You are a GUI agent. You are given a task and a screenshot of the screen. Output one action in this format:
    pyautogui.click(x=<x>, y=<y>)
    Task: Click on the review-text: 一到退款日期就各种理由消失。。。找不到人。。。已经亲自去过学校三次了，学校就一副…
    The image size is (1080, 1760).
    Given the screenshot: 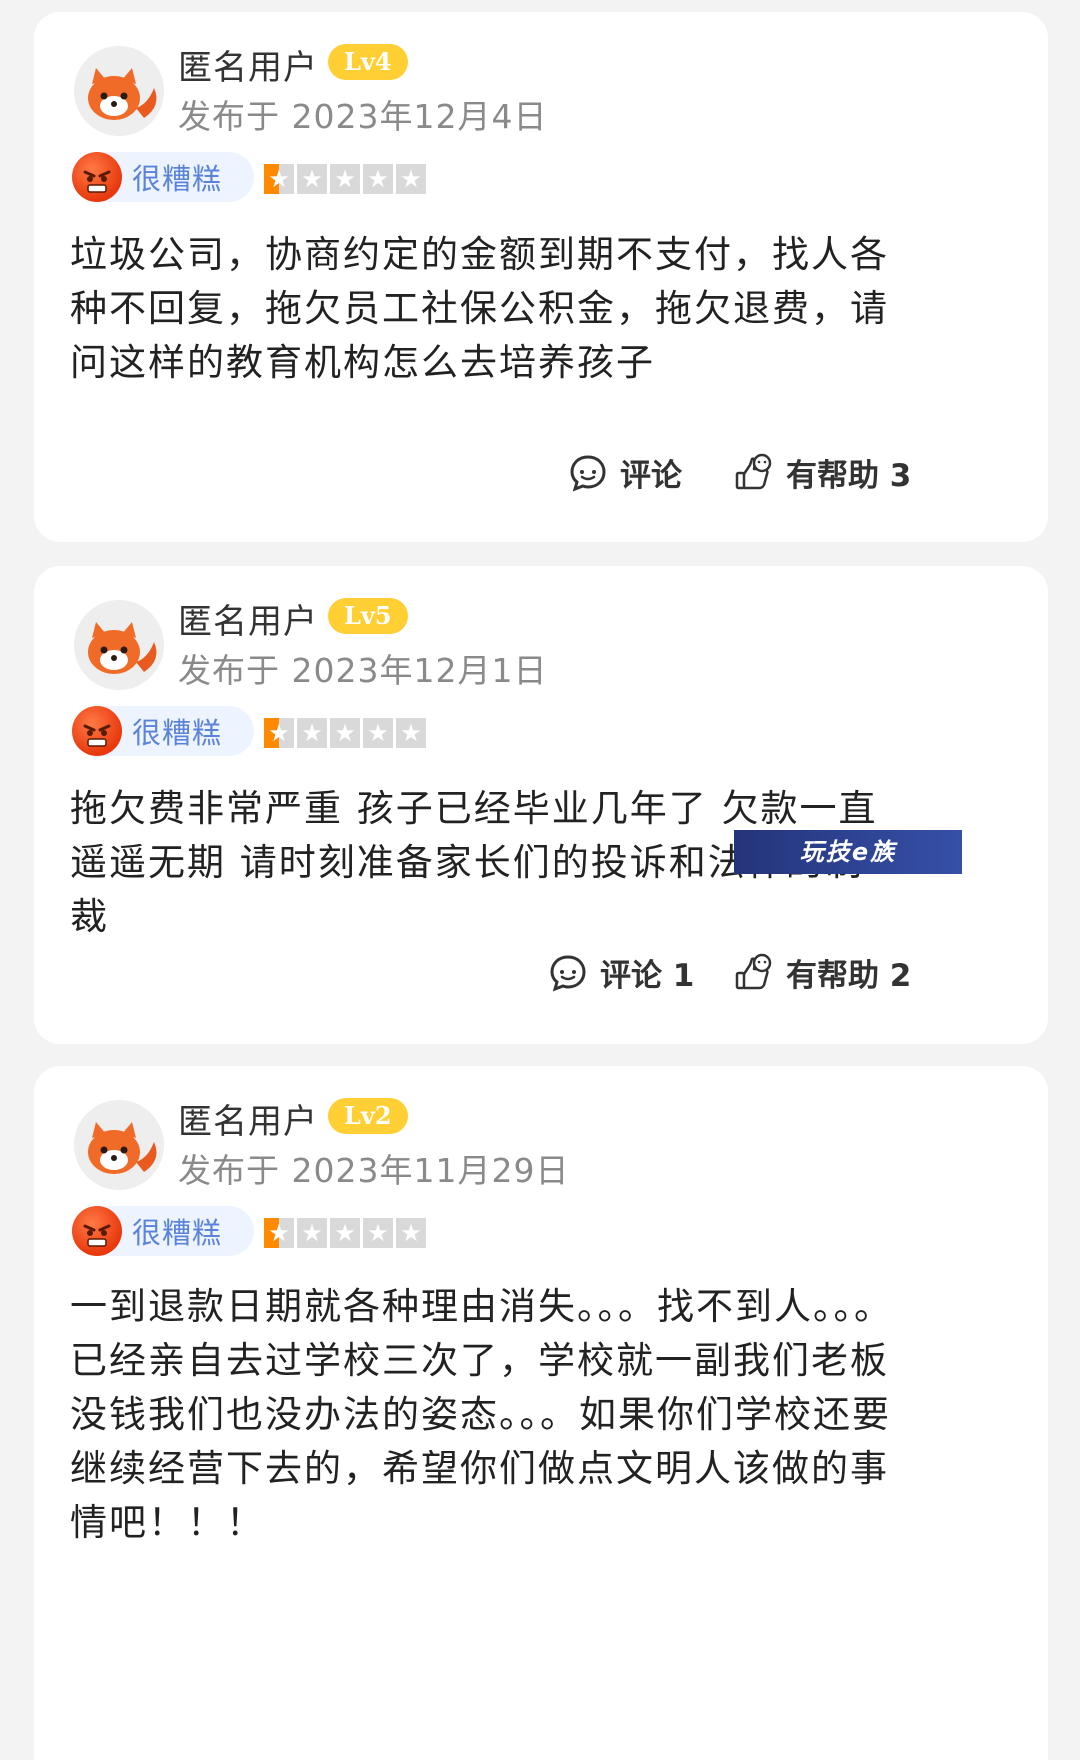 What is the action you would take?
    pyautogui.click(x=481, y=1414)
    